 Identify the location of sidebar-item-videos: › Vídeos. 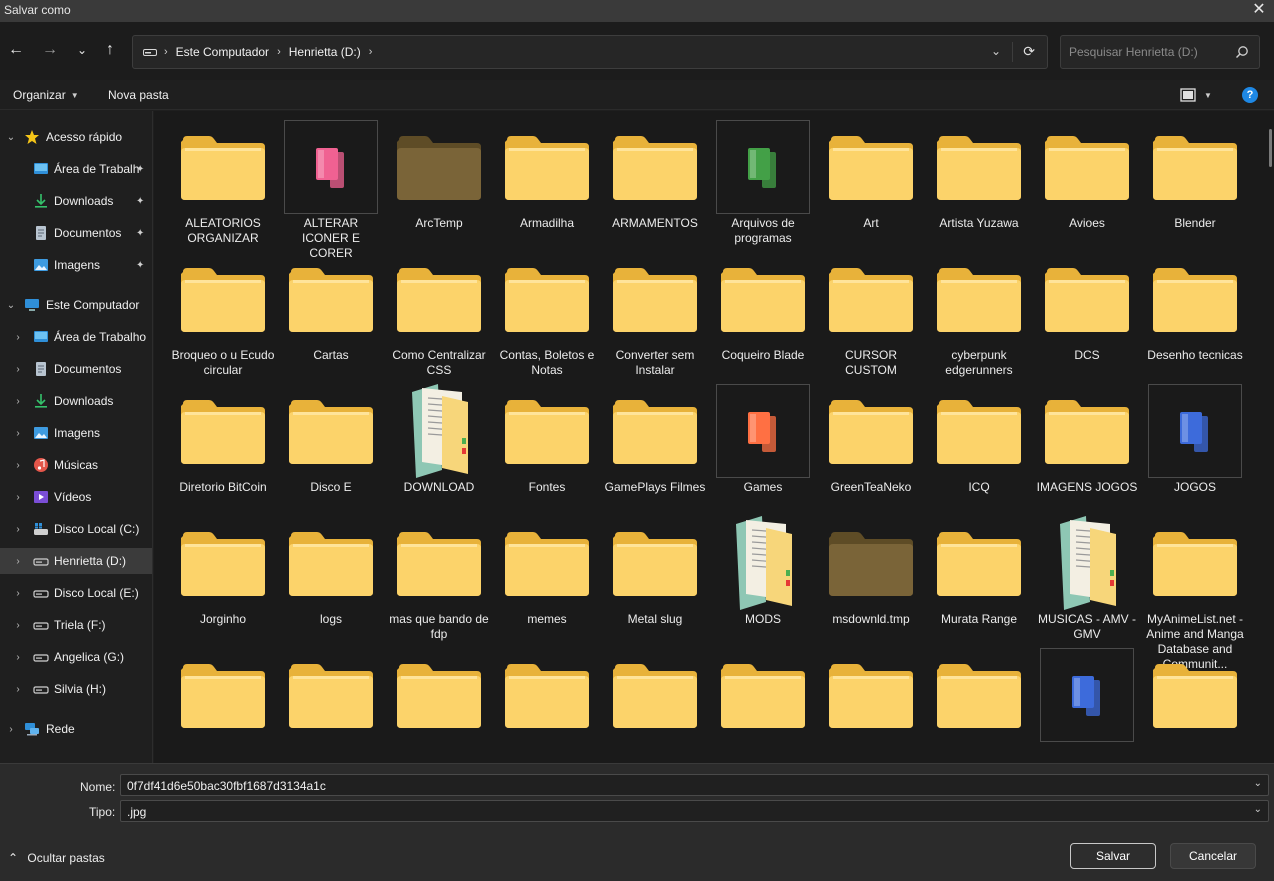
(76, 497).